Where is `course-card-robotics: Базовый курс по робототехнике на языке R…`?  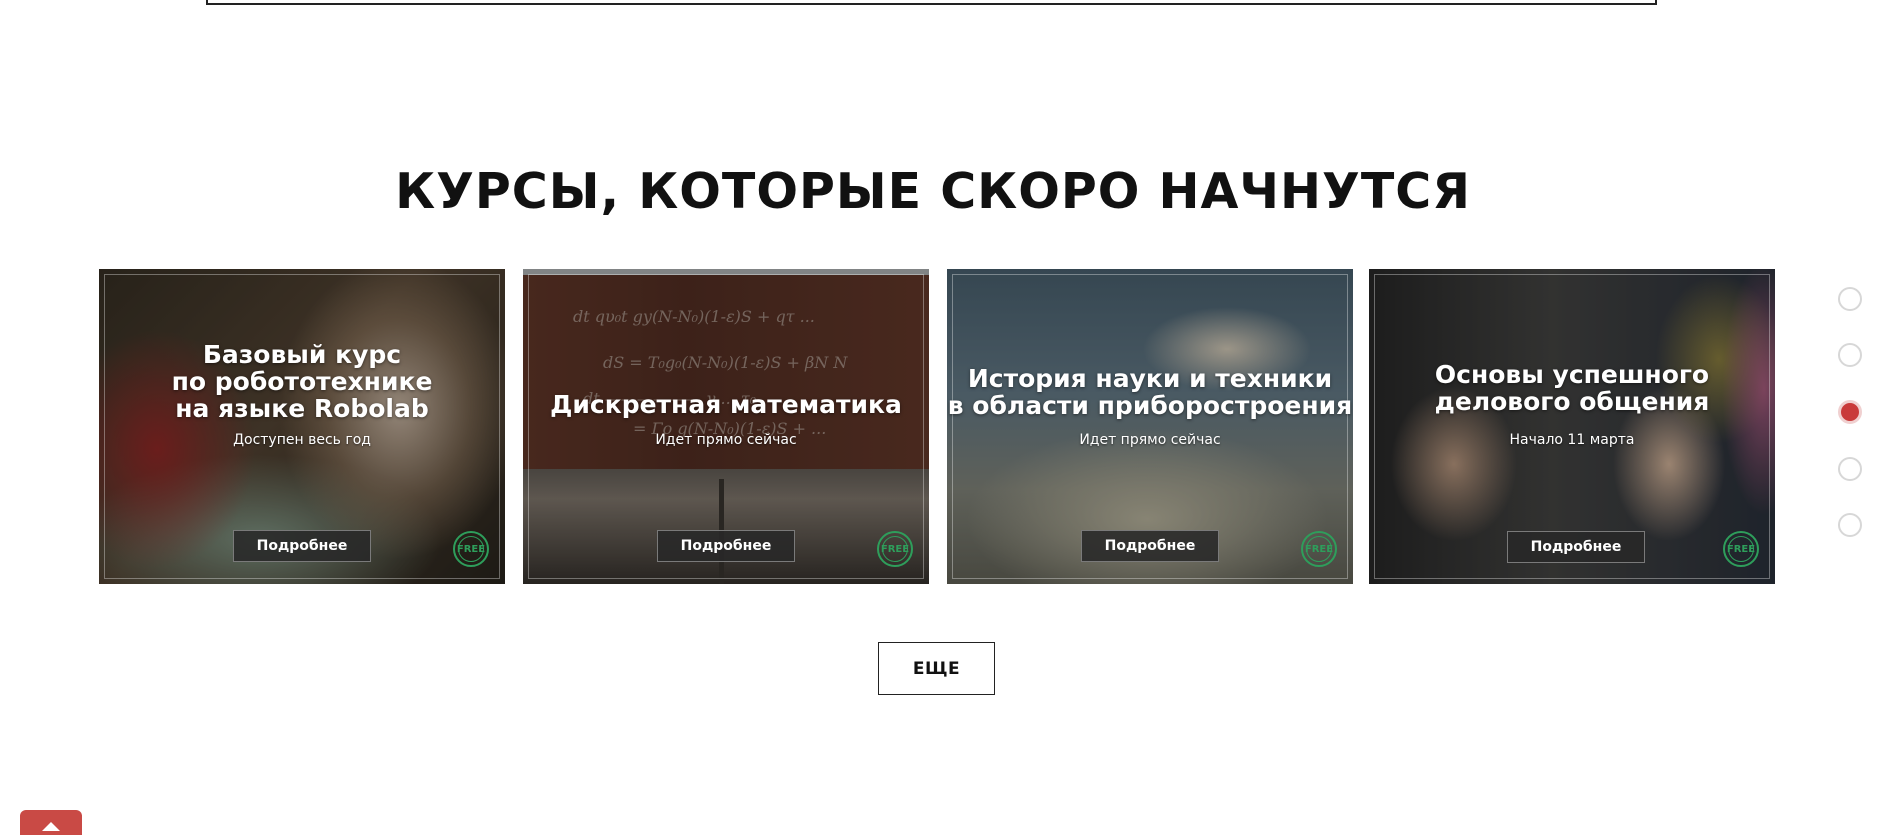 course-card-robotics: Базовый курс по робототехнике на языке R… is located at coordinates (302, 426).